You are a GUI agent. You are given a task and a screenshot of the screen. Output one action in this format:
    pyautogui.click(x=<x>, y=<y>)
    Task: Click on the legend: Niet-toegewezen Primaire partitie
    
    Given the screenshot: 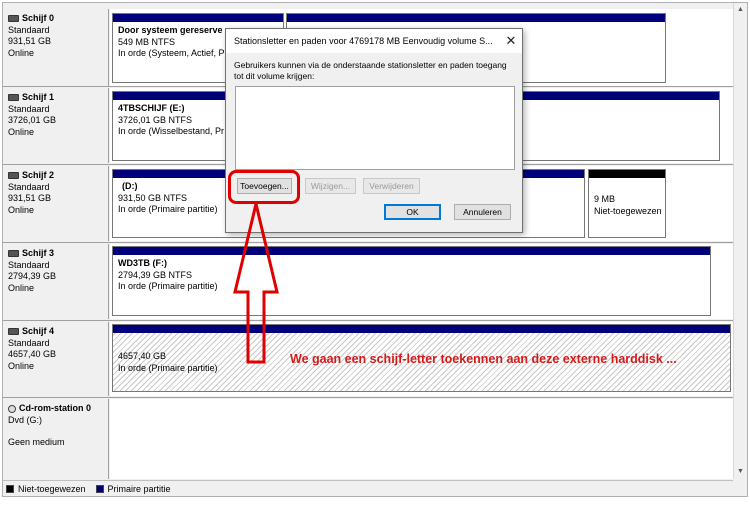 What is the action you would take?
    pyautogui.click(x=368, y=488)
    